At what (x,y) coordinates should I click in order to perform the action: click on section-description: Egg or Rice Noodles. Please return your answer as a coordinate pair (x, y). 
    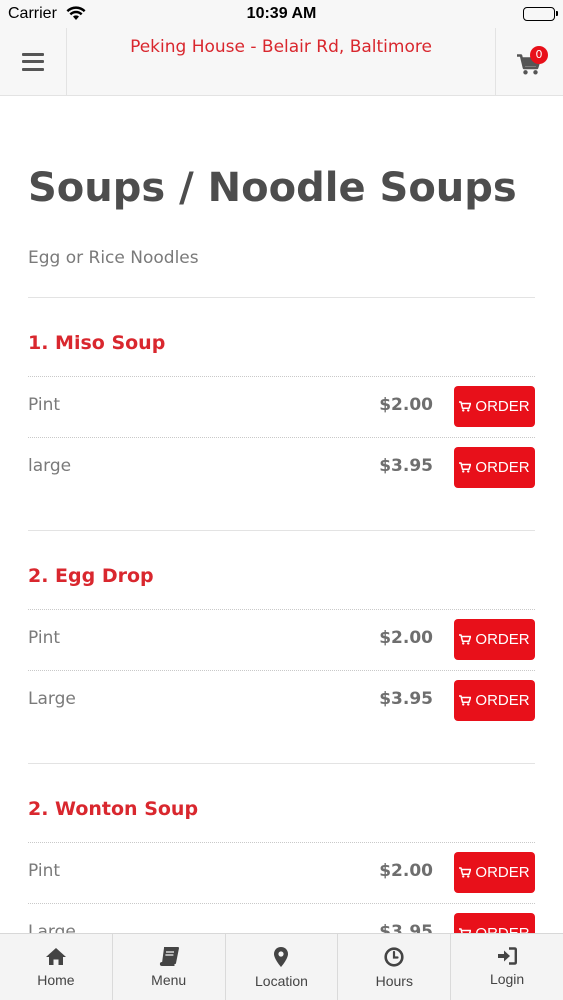
    Looking at the image, I should click on (113, 258).